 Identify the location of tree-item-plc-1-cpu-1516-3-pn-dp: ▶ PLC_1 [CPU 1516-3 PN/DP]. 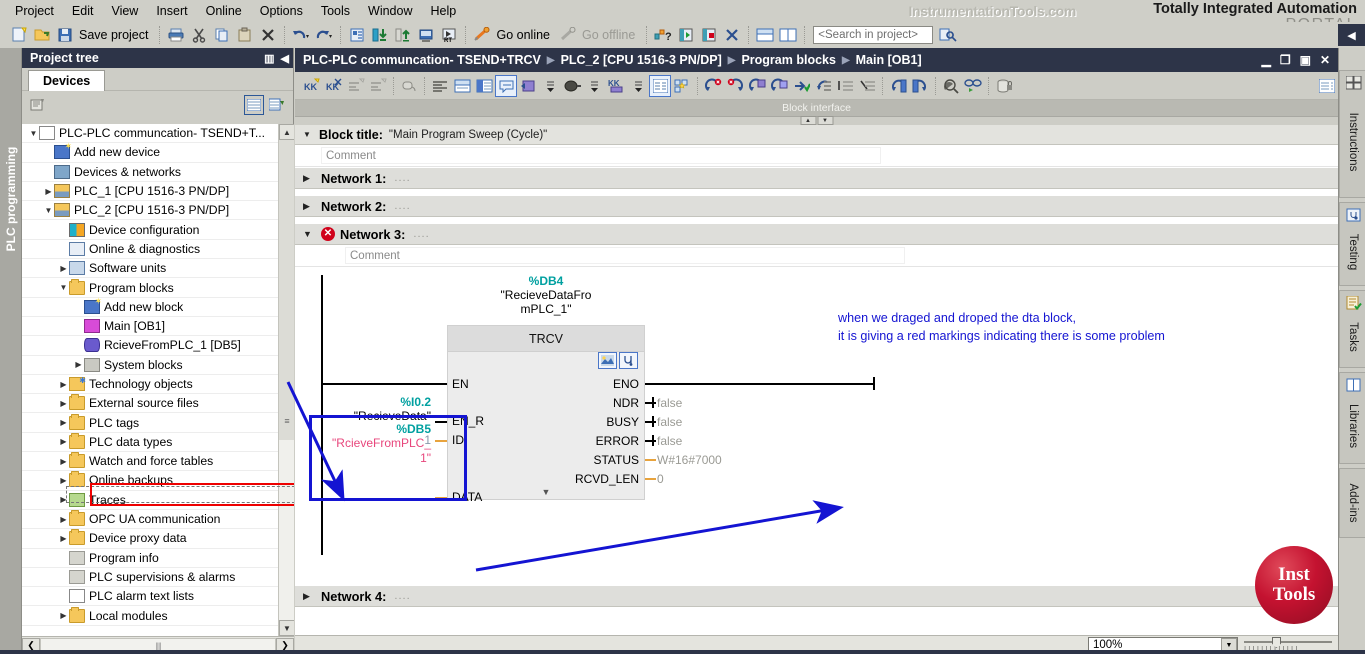
(150, 192).